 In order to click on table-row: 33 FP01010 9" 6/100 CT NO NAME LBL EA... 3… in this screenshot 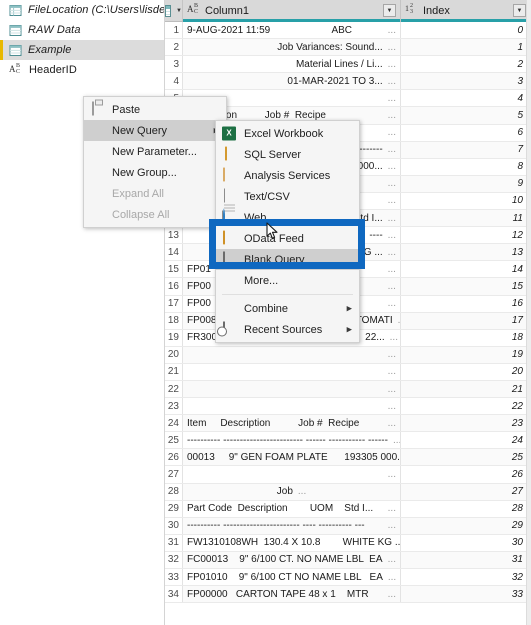, I will do `click(348, 578)`.